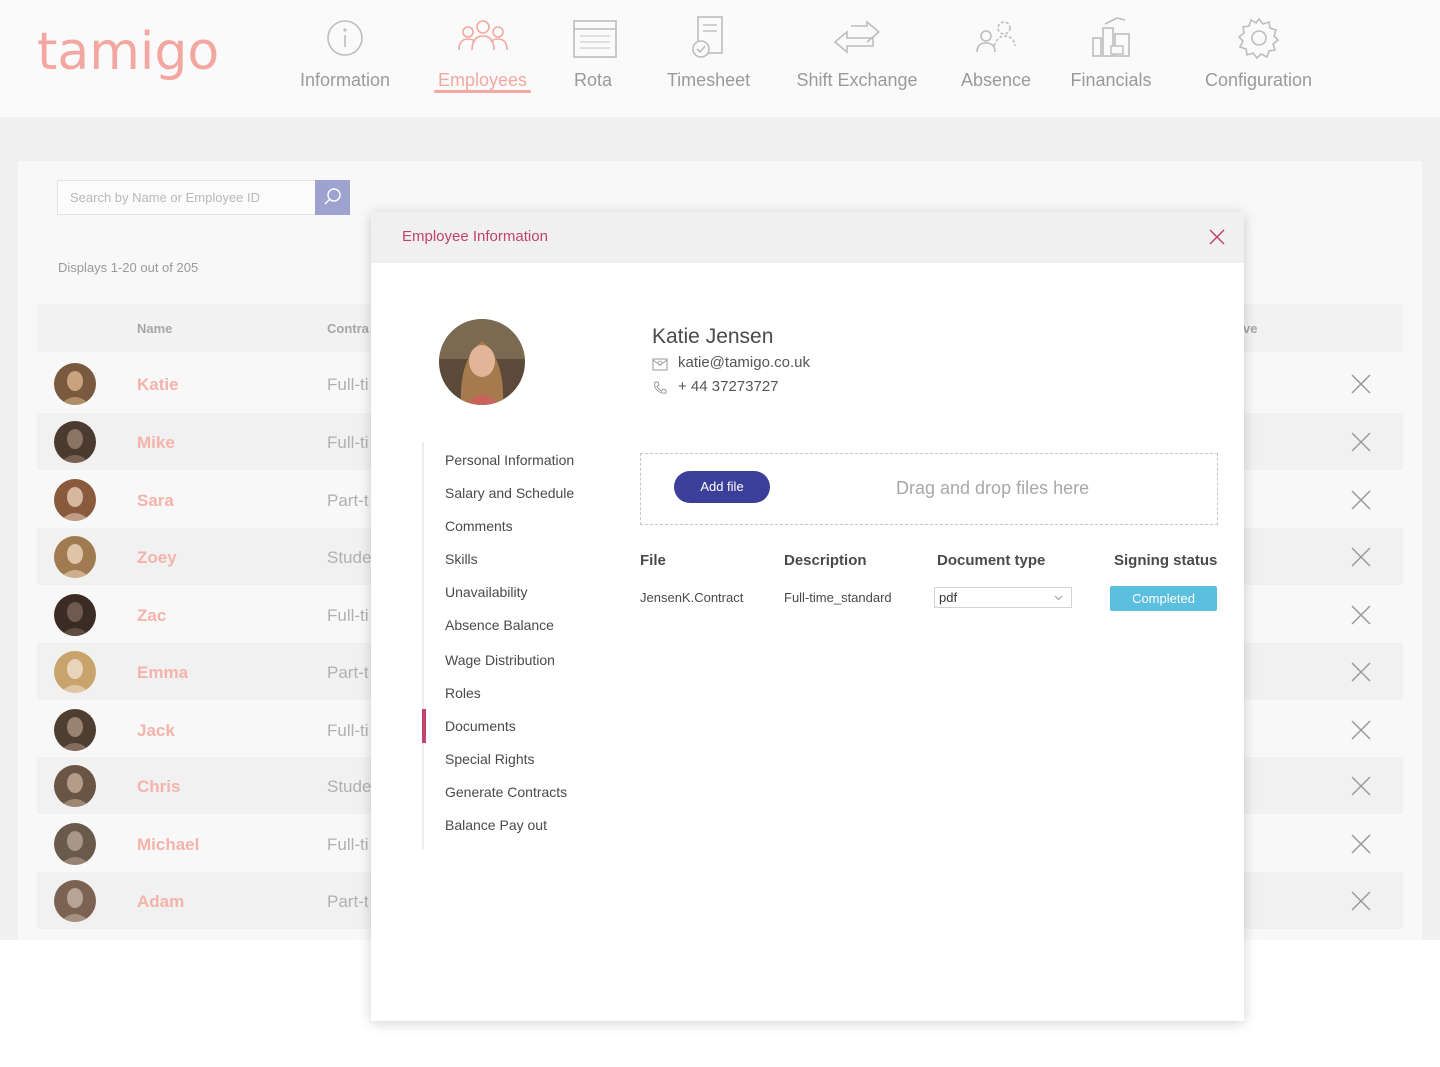  Describe the element at coordinates (463, 693) in the screenshot. I see `menu-item-roles: Roles` at that location.